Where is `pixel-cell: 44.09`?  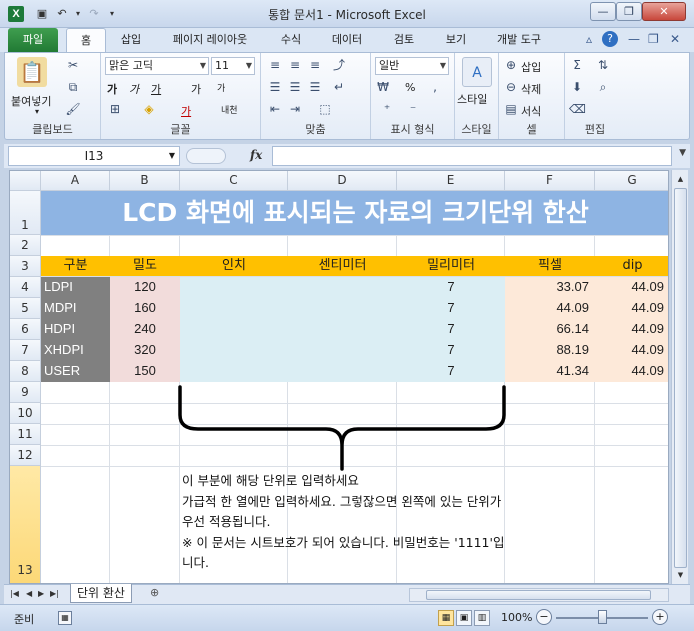
pixel-cell: 44.09 is located at coordinates (550, 308).